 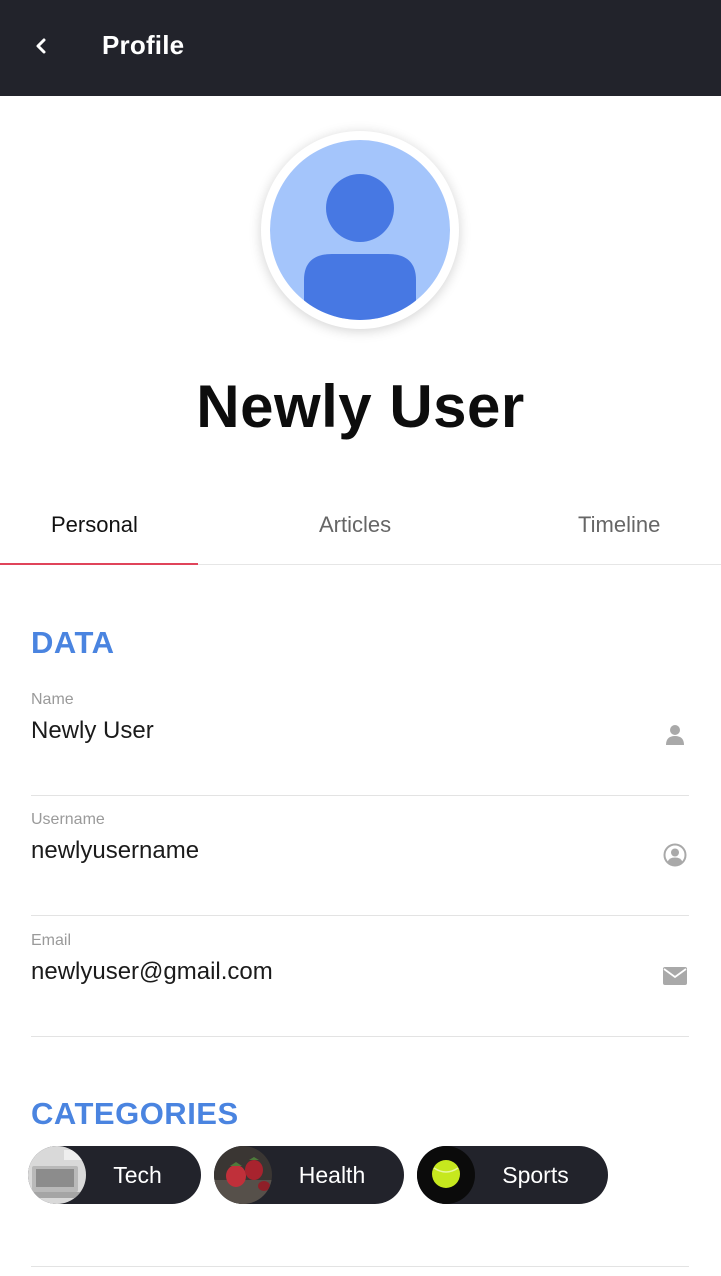 What do you see at coordinates (243, 1175) in the screenshot?
I see `strawberries-image` at bounding box center [243, 1175].